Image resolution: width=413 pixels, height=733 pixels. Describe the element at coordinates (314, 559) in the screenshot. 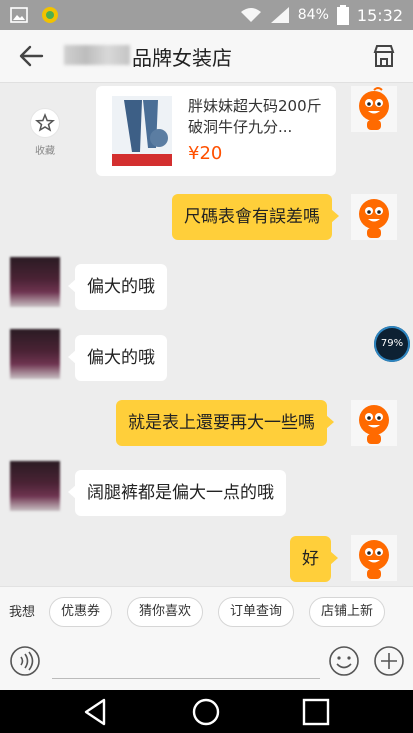

I see `message-bubble-sent: 好` at that location.